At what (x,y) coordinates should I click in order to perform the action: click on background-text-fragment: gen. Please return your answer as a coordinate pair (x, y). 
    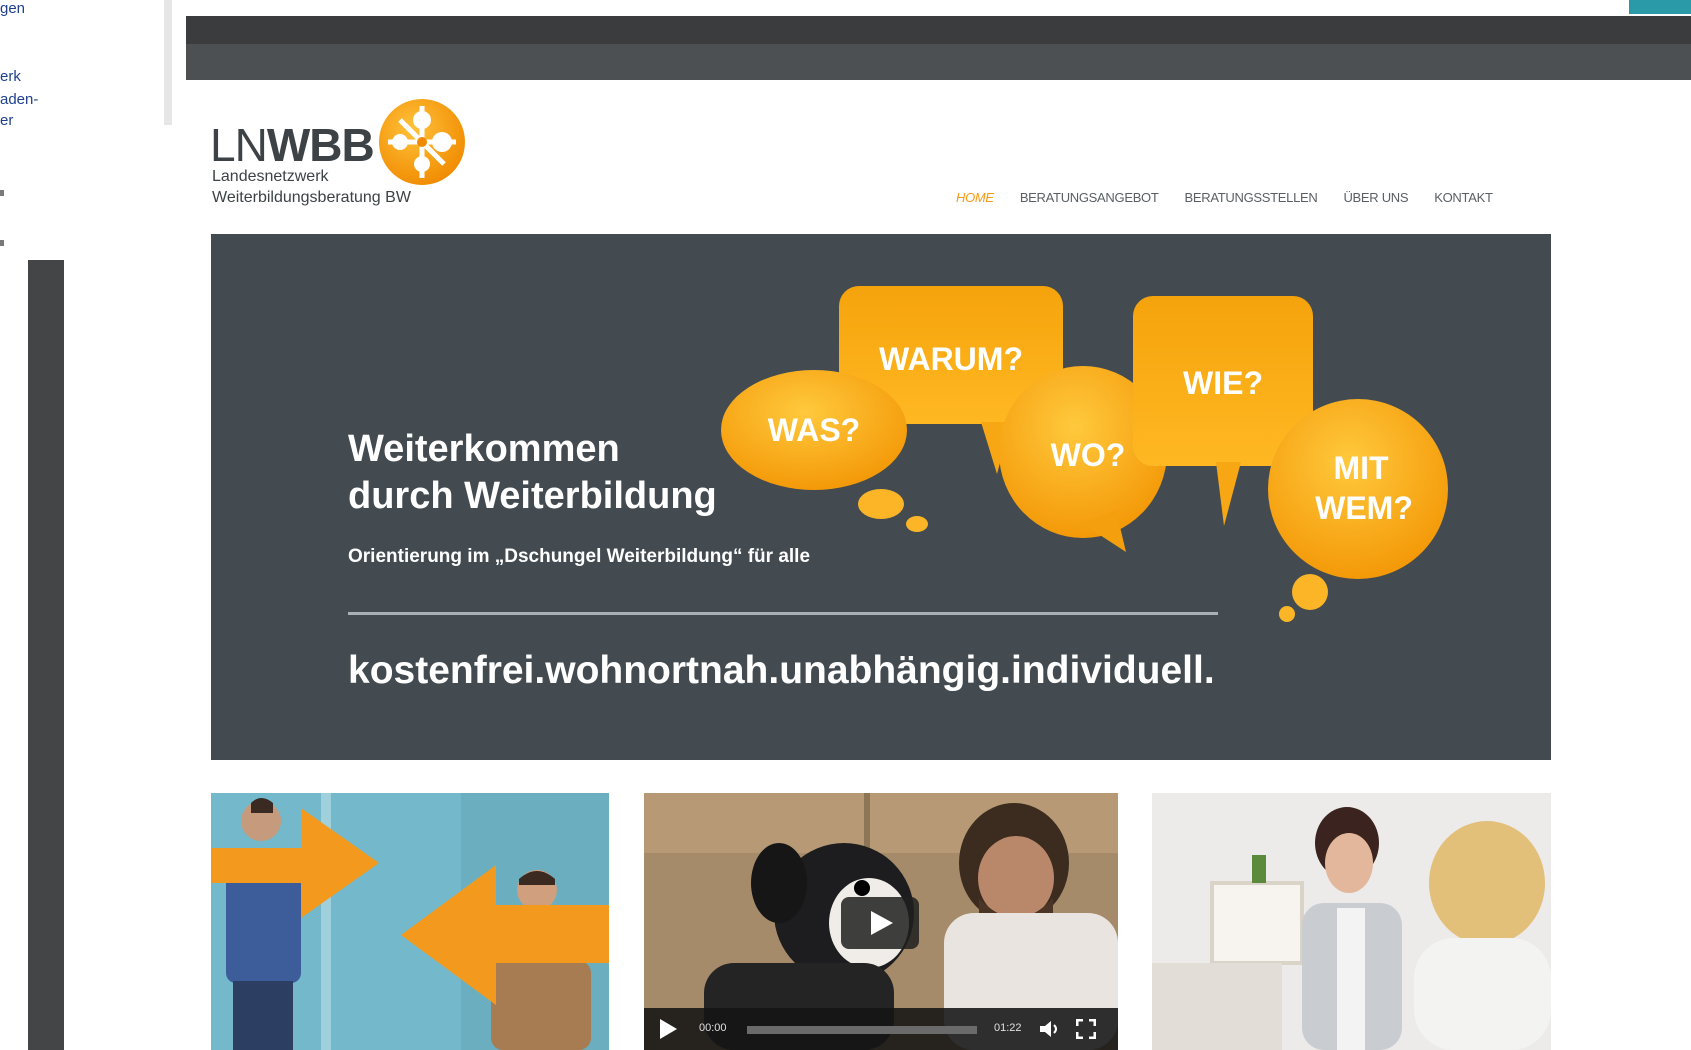
    Looking at the image, I should click on (13, 8).